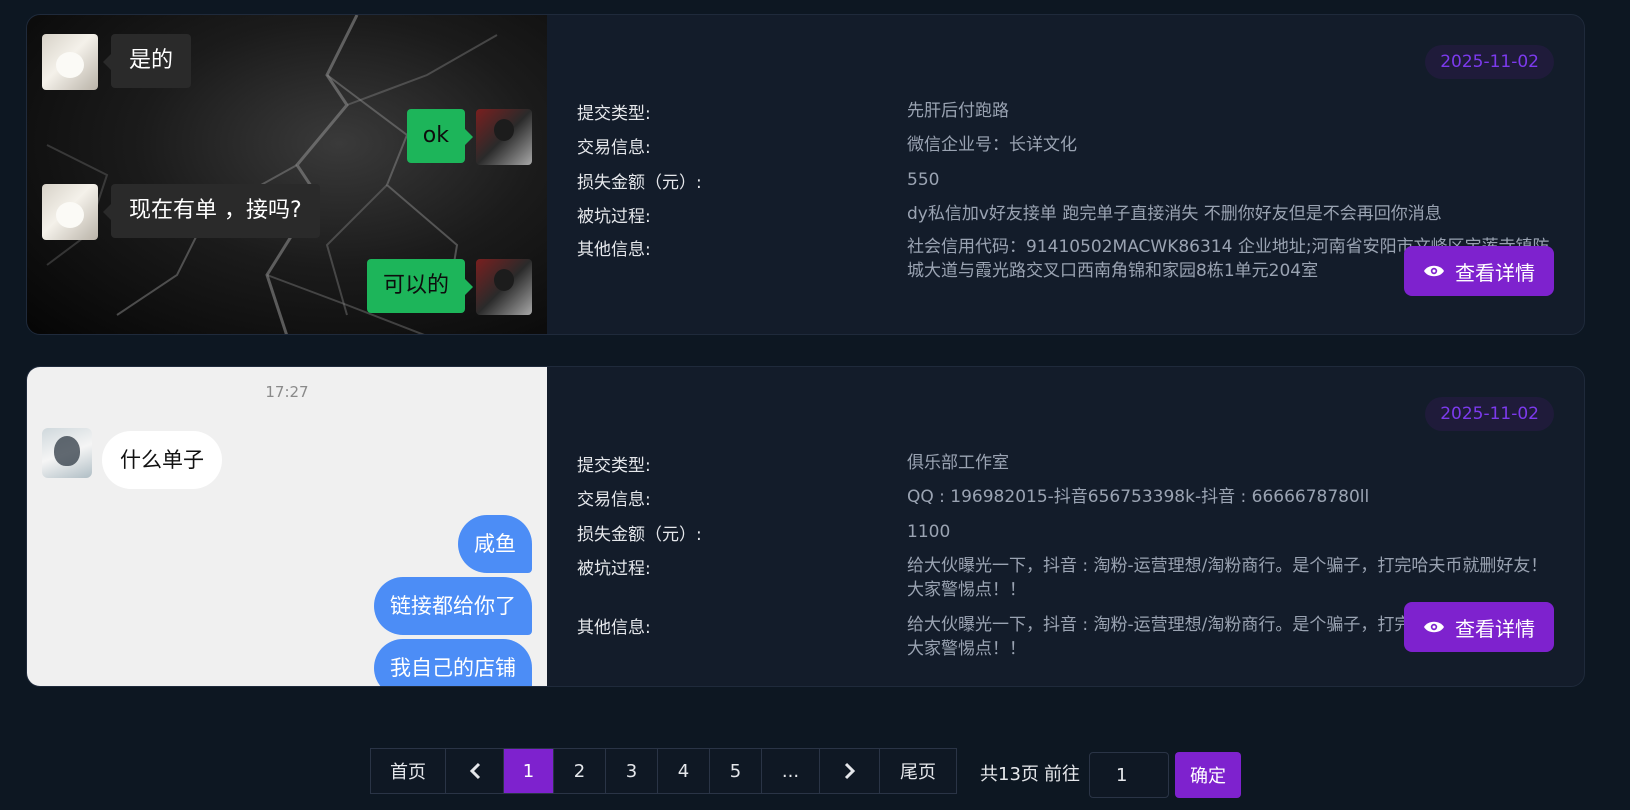 Image resolution: width=1630 pixels, height=810 pixels. Describe the element at coordinates (287, 174) in the screenshot. I see `chat-screenshot: 是的 ok 现在有单 ，接吗? 可以的` at that location.